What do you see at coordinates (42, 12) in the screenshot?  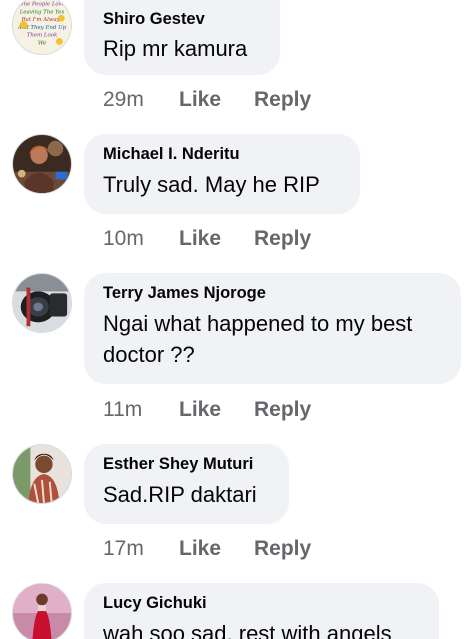 I see `avatar-text-line: Leaving The Yes` at bounding box center [42, 12].